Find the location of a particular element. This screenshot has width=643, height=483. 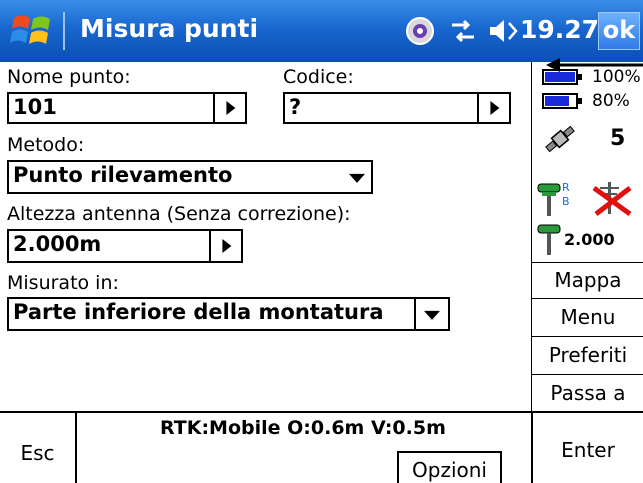

preferiti-button: Preferiti is located at coordinates (587, 355).